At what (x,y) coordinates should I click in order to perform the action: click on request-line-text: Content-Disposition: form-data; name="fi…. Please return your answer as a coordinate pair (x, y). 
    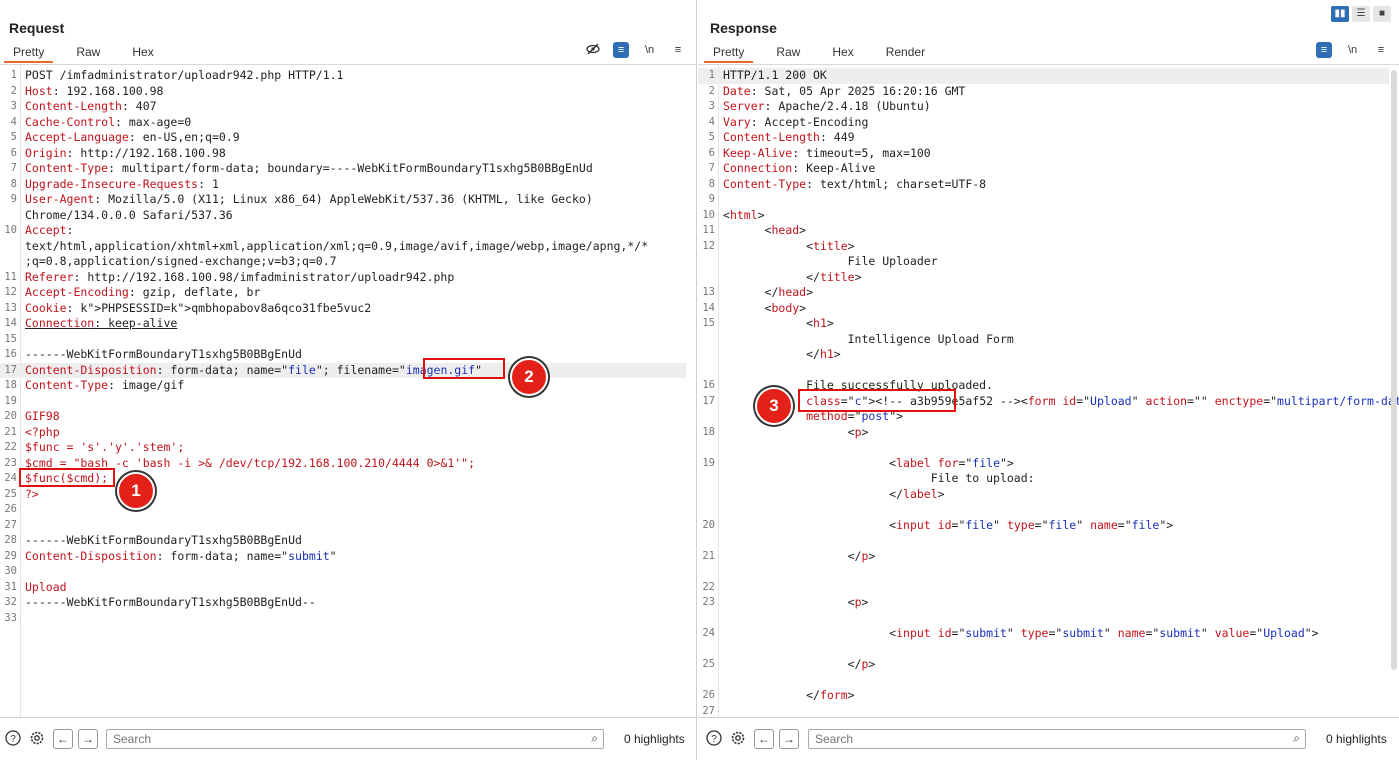
    Looking at the image, I should click on (254, 369).